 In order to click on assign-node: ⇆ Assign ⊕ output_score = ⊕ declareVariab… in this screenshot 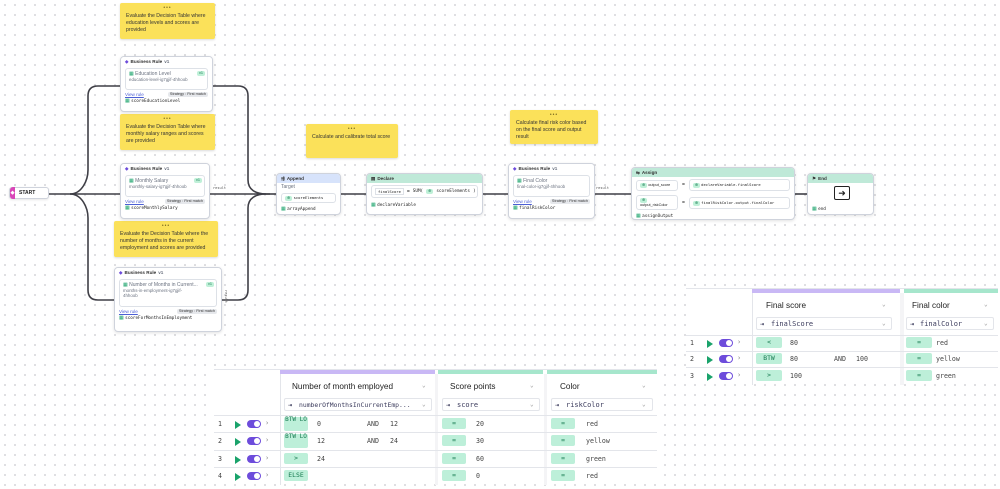, I will do `click(713, 193)`.